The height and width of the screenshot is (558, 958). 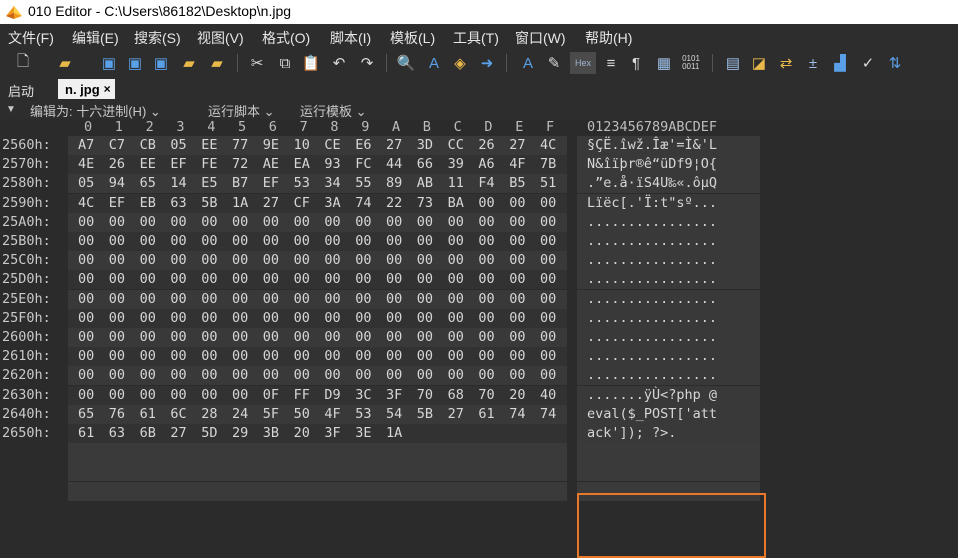 I want to click on menu-script: 脚本(I), so click(x=350, y=38).